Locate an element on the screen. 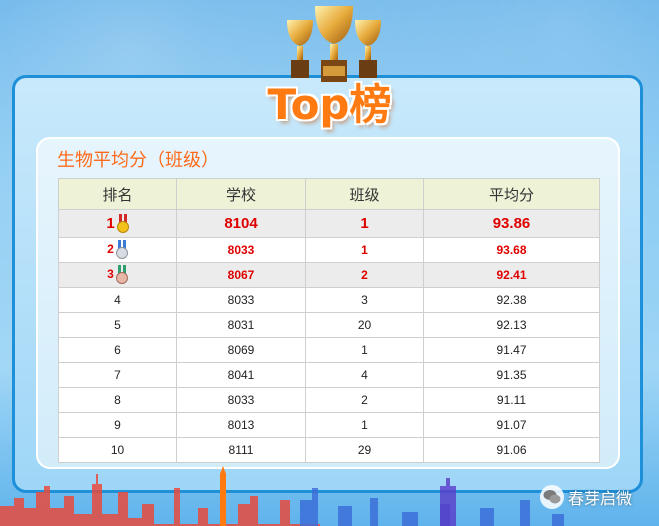  rank-cell: 6 is located at coordinates (117, 350).